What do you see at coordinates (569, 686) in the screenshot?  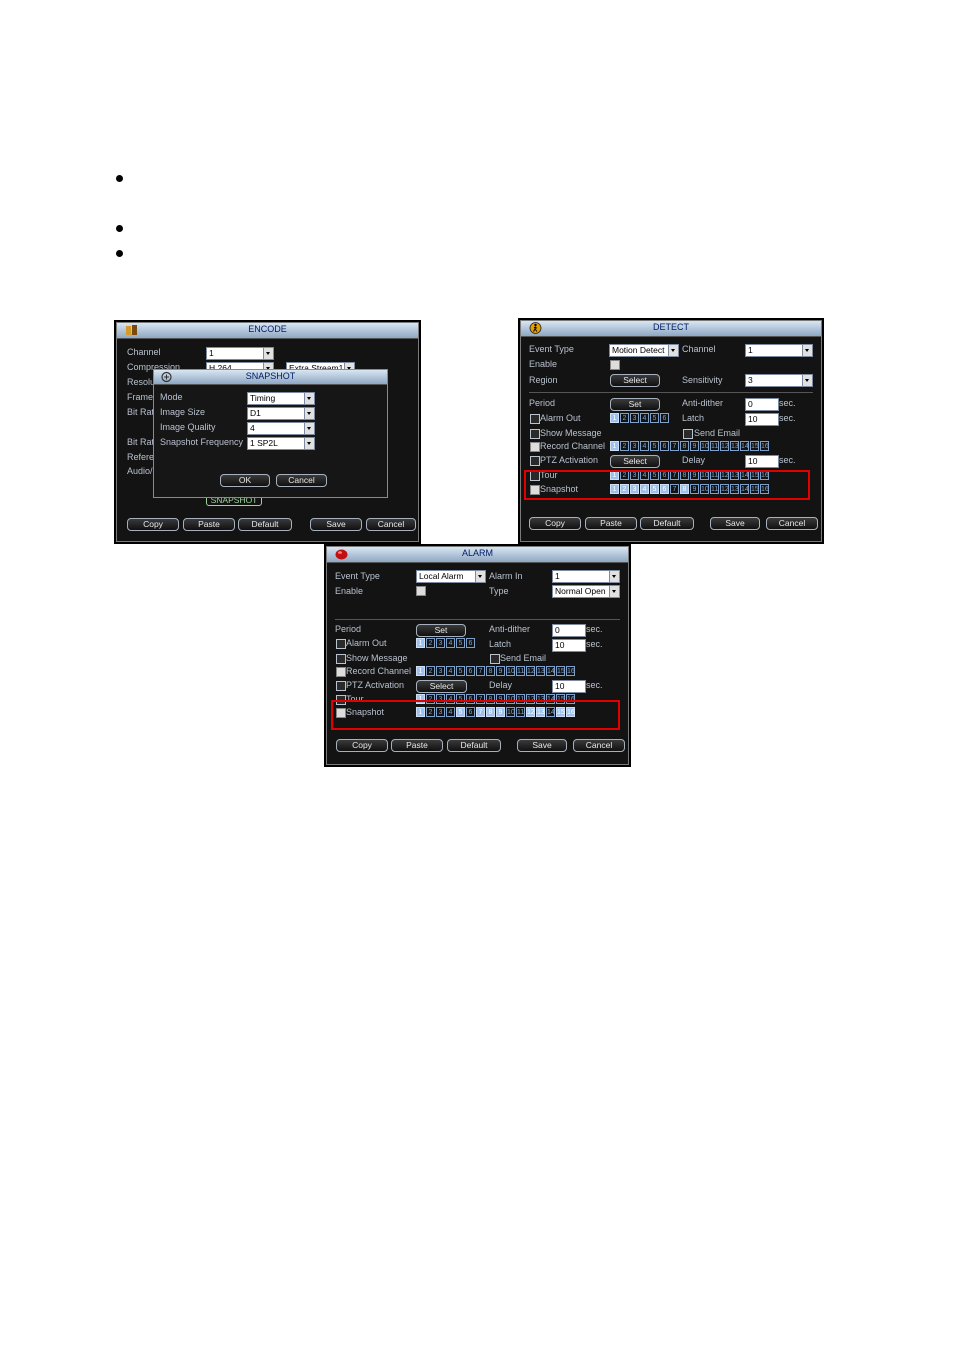 I see `alarm-delay-input: 10` at bounding box center [569, 686].